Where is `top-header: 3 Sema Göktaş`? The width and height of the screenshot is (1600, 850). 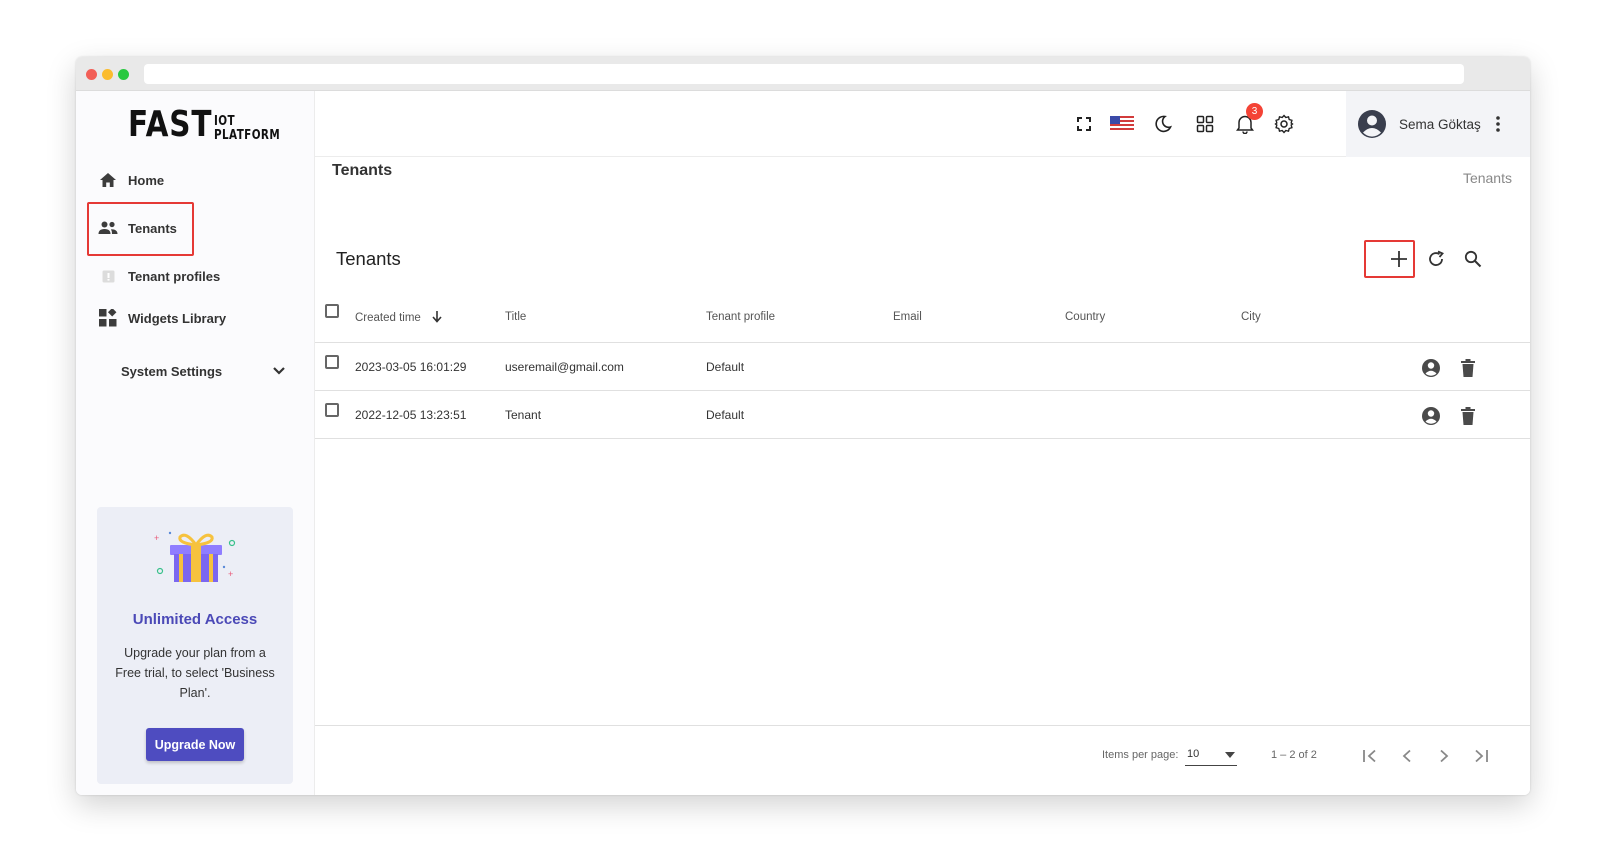
top-header: 3 Sema Göktaş is located at coordinates (922, 124).